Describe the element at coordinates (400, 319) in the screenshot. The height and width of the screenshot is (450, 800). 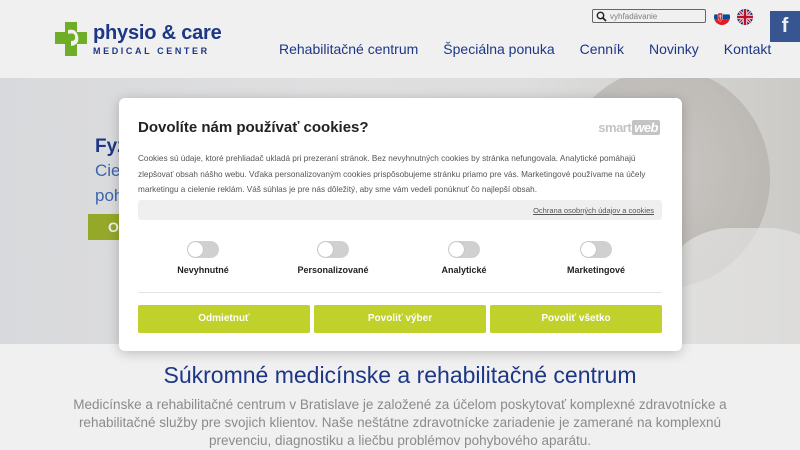
I see `allow-selection-button: Povoliť výber` at that location.